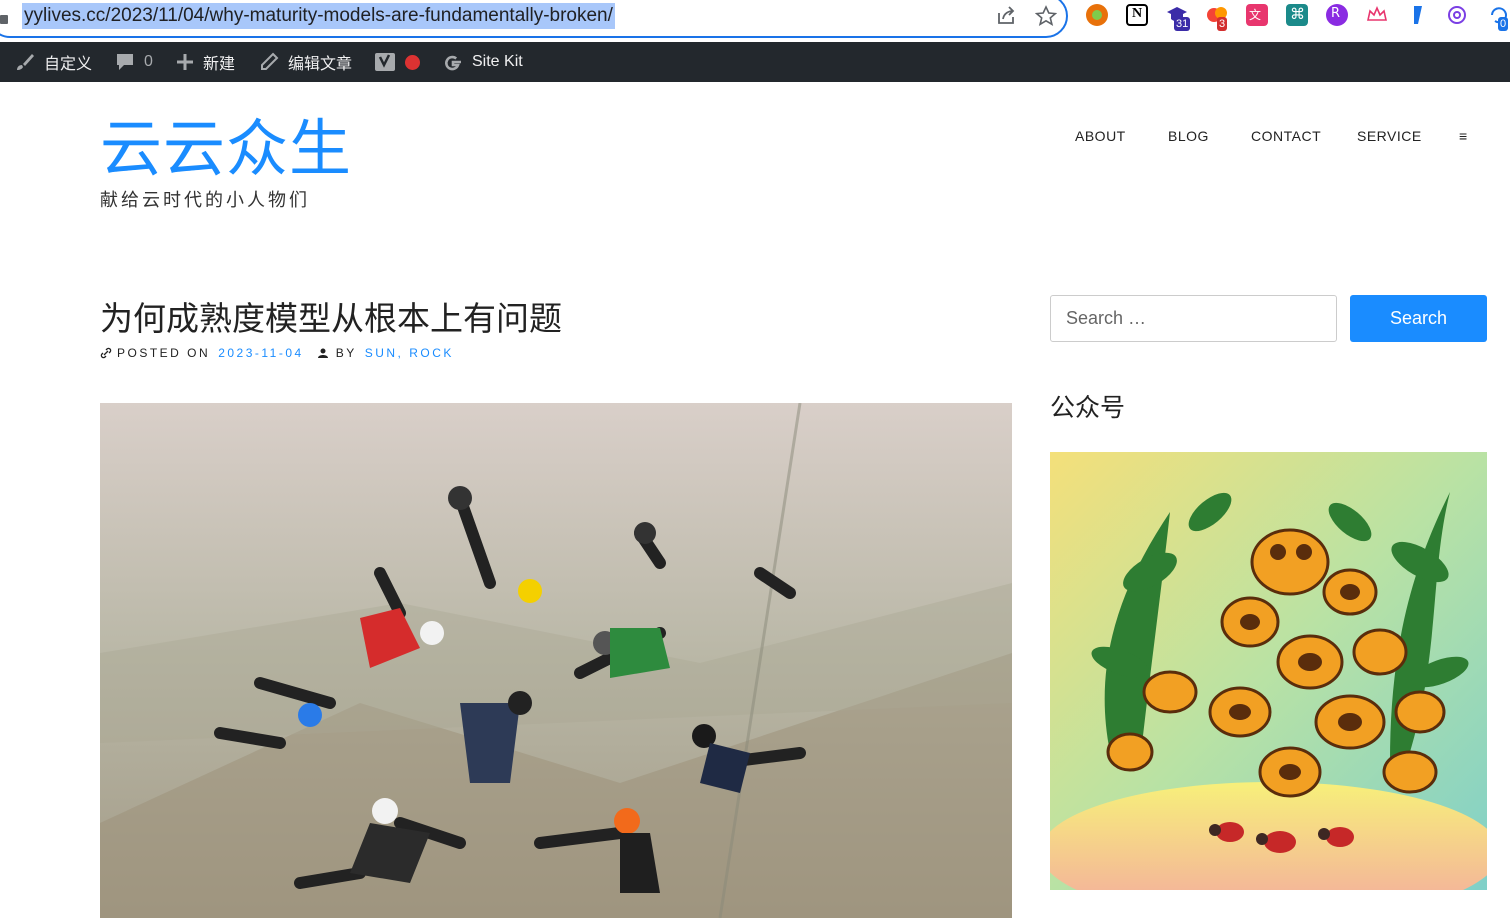  Describe the element at coordinates (185, 62) in the screenshot. I see `plus-icon` at that location.